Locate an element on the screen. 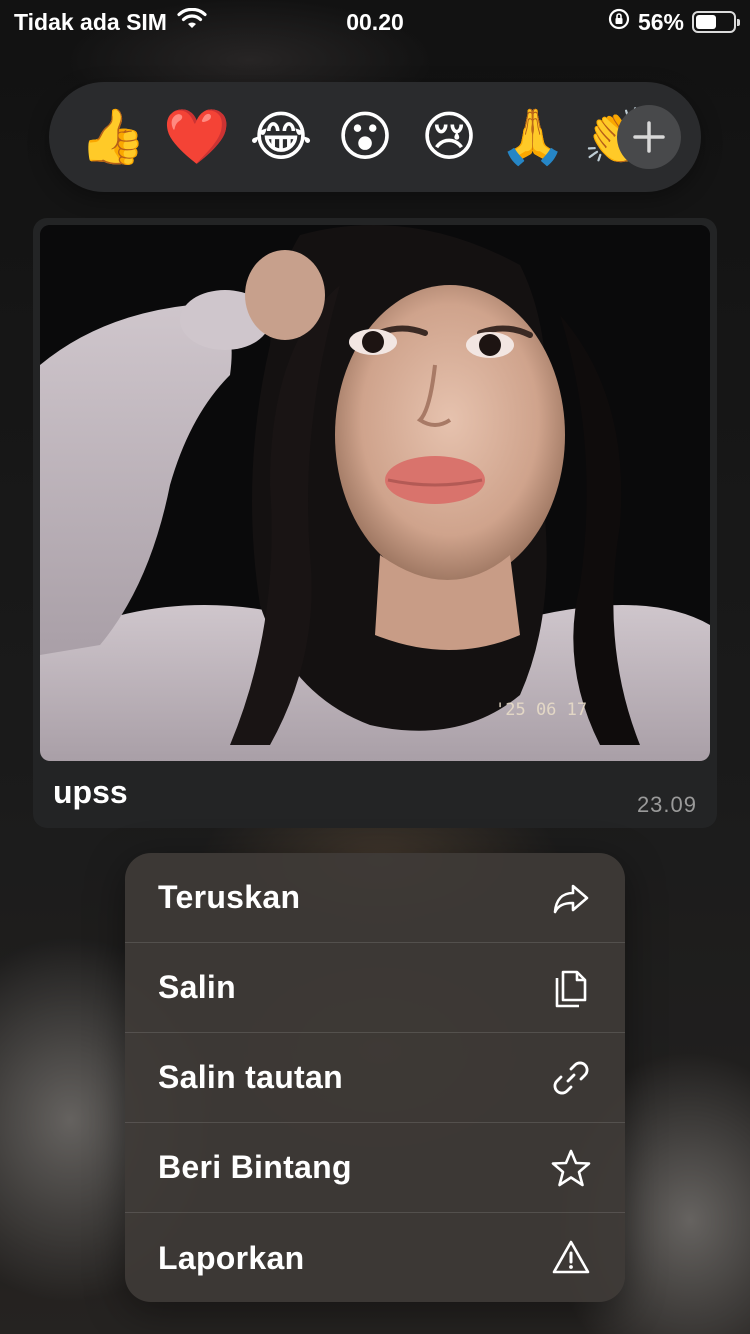  copy-icon is located at coordinates (571, 988).